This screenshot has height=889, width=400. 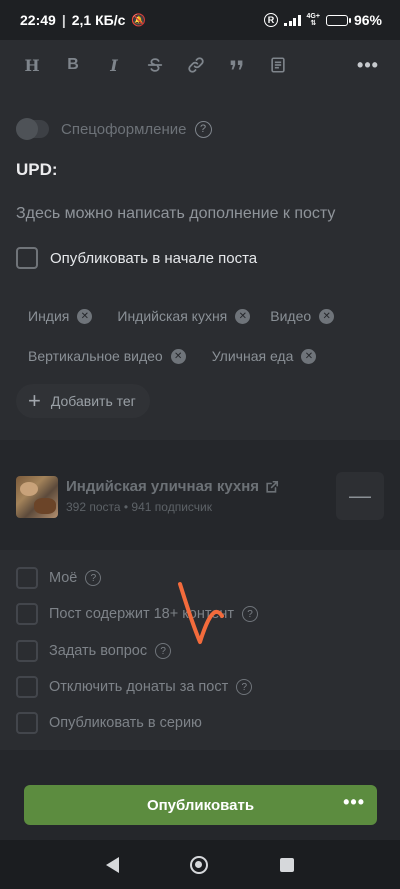 I want to click on external-link-icon, so click(x=272, y=486).